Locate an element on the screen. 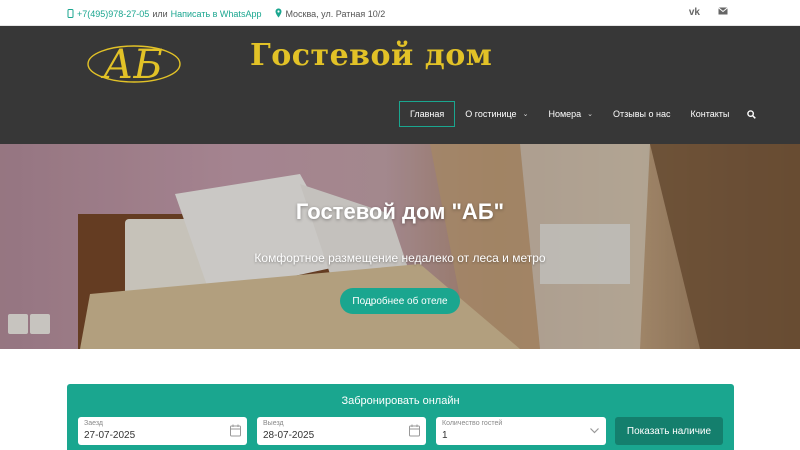 This screenshot has width=800, height=450. phone-icon is located at coordinates (70, 14).